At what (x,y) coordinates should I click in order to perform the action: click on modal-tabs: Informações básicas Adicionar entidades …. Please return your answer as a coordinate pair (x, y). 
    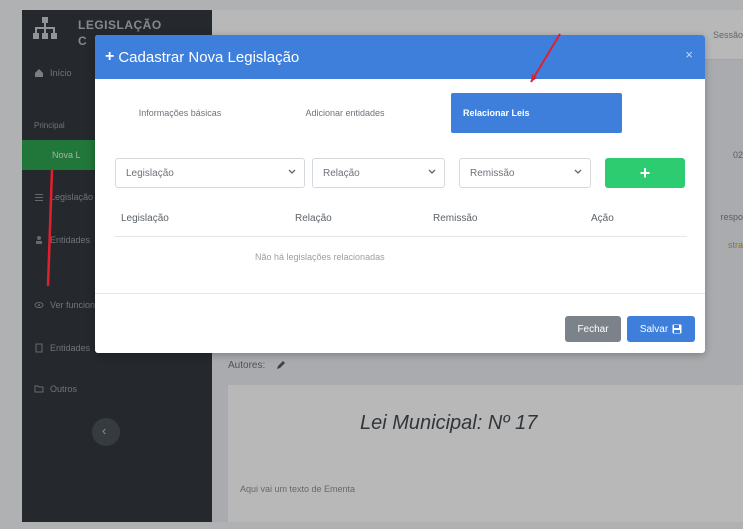
    Looking at the image, I should click on (400, 113).